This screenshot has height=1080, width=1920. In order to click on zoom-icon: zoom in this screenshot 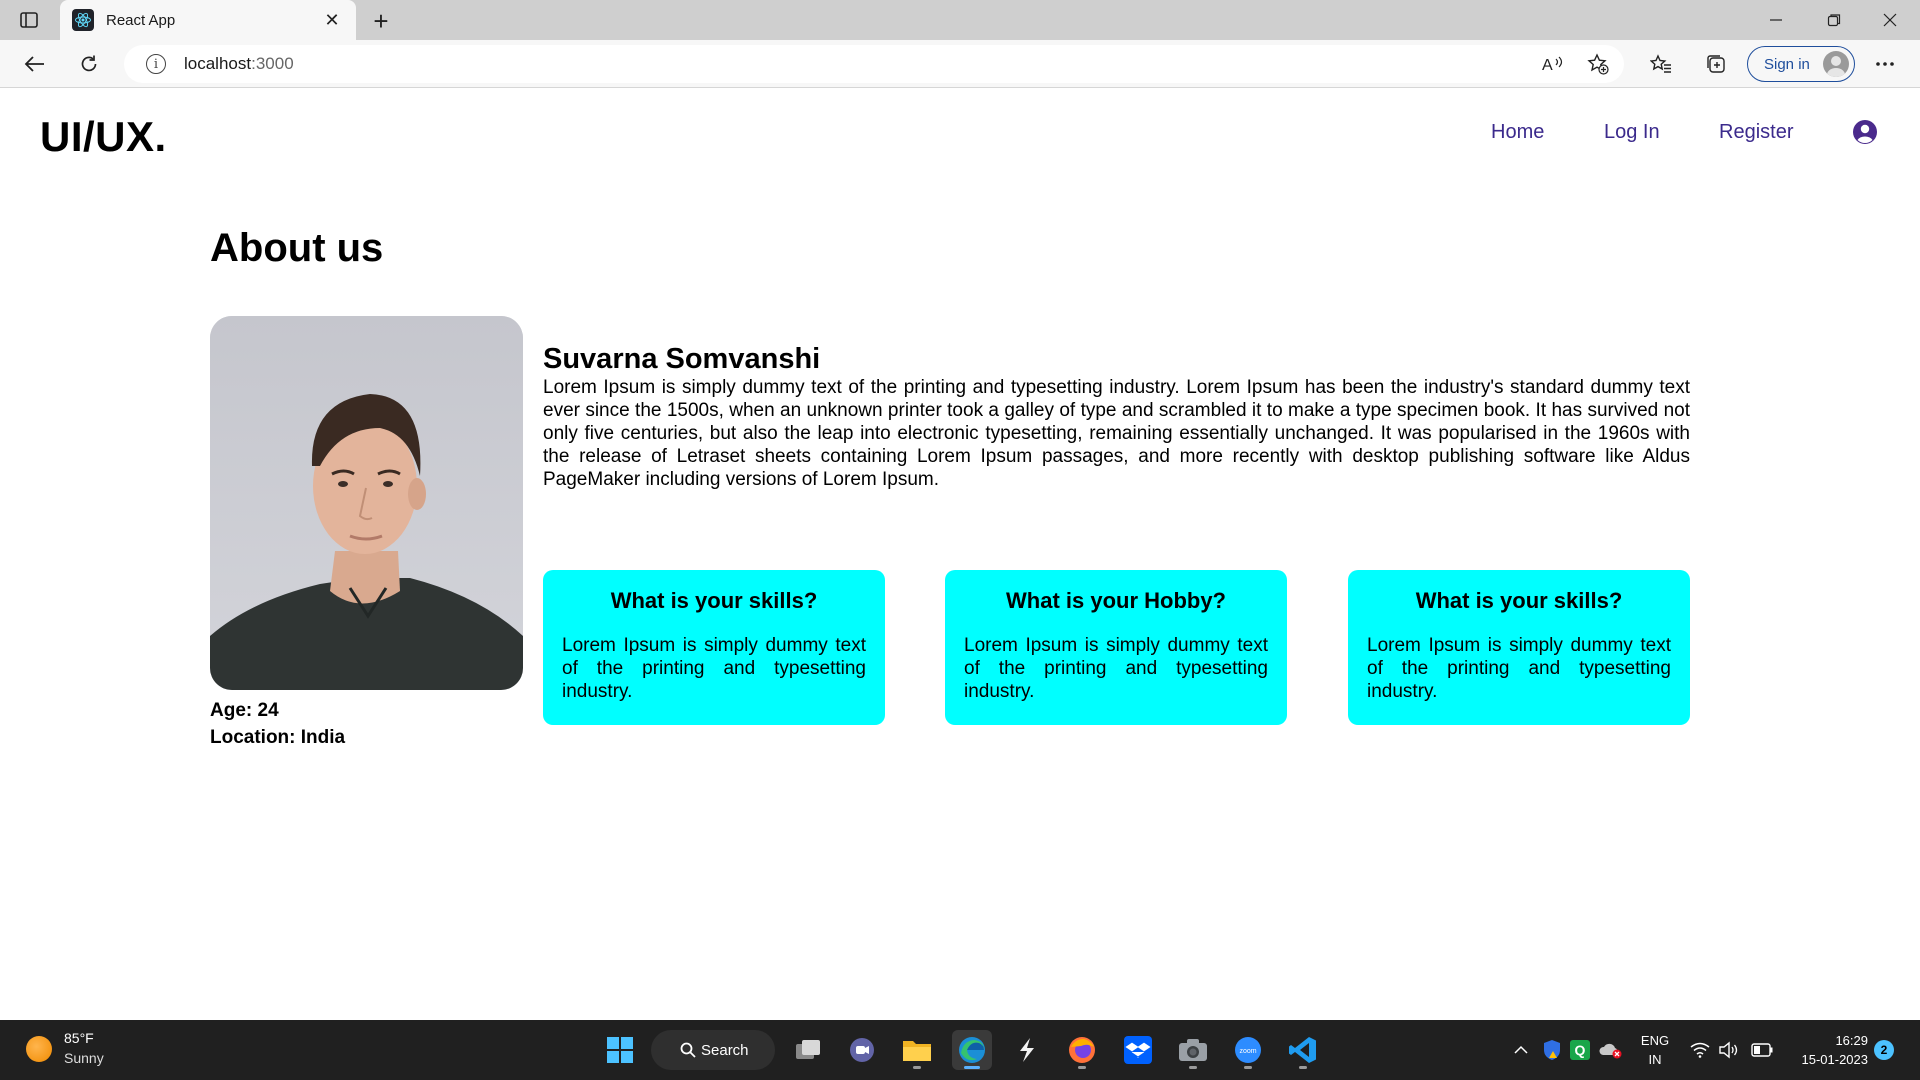, I will do `click(1248, 1050)`.